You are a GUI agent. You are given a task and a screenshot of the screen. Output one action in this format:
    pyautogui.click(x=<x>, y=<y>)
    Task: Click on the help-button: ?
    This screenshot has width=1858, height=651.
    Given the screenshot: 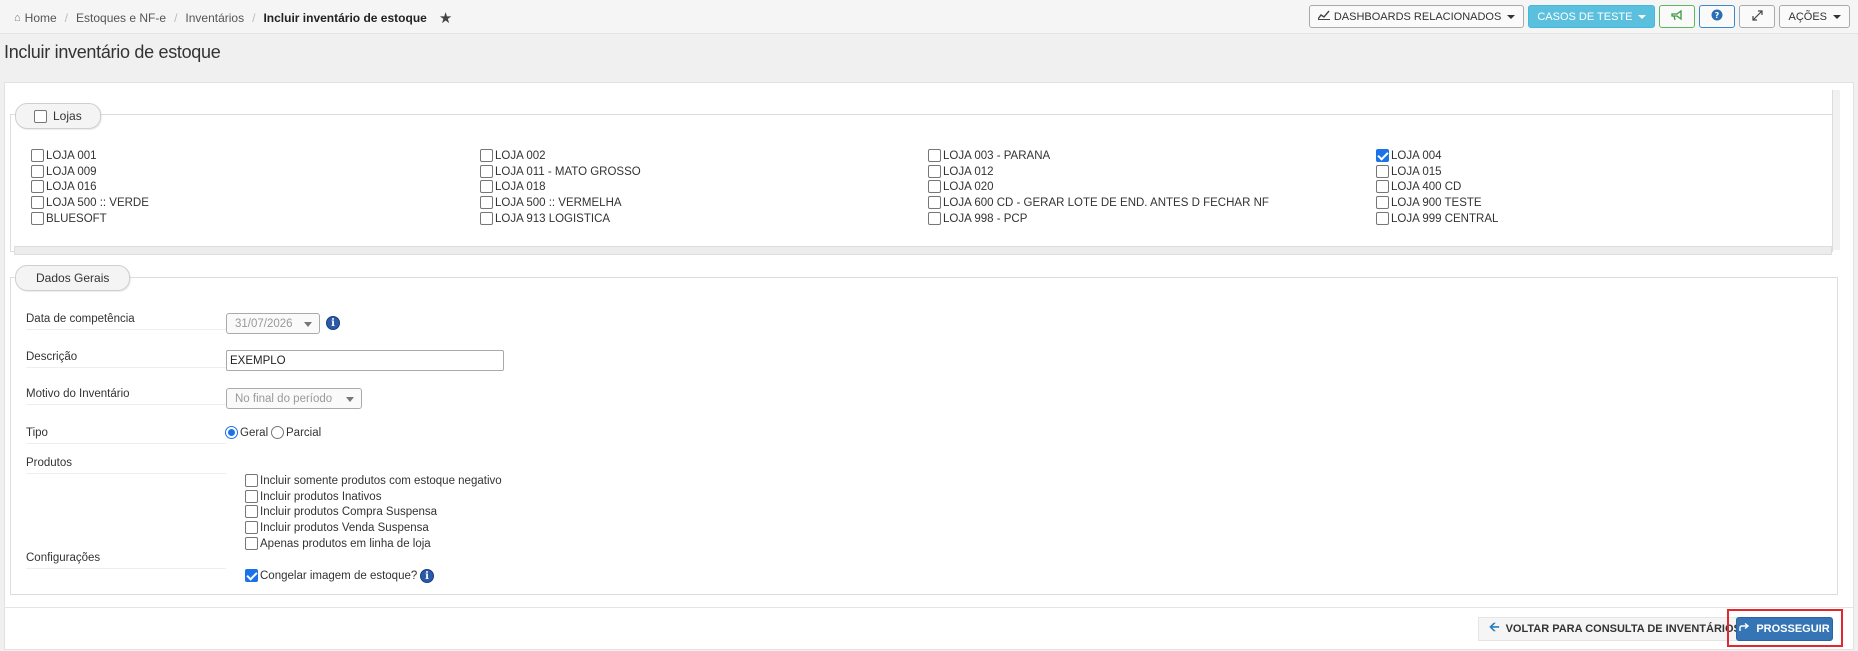 What is the action you would take?
    pyautogui.click(x=1717, y=16)
    